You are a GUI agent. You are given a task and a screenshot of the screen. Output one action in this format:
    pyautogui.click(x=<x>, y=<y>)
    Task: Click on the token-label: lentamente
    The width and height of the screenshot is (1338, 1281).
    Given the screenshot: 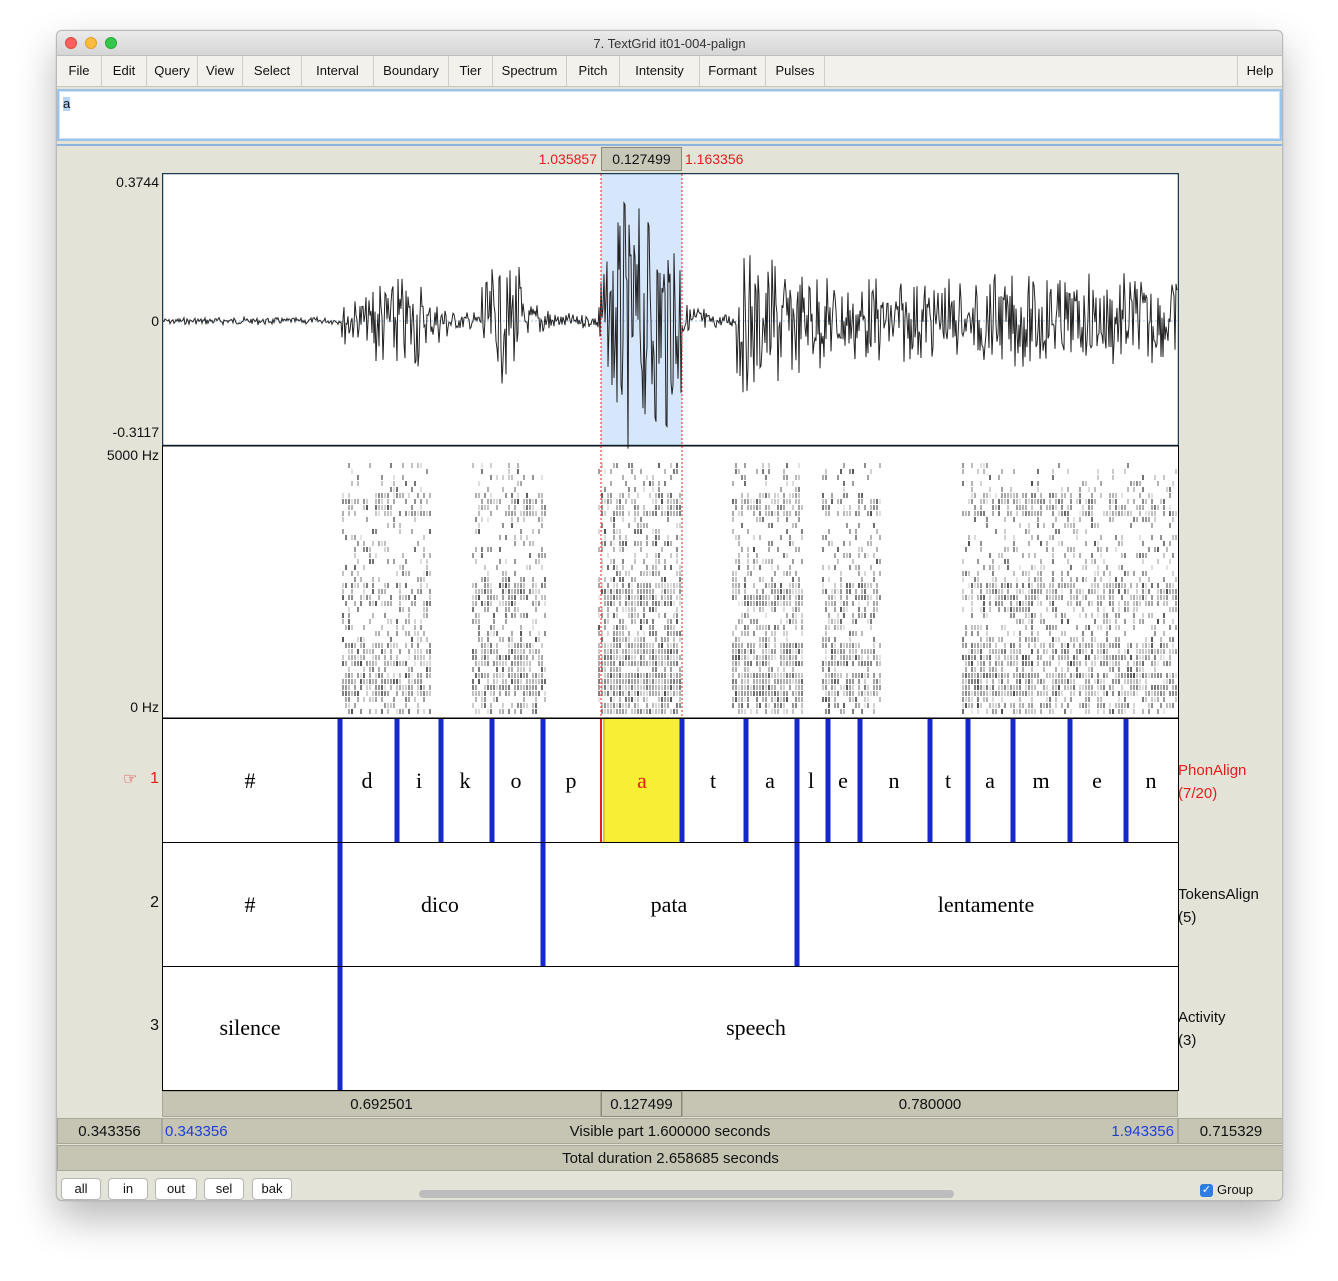 What is the action you would take?
    pyautogui.click(x=986, y=904)
    